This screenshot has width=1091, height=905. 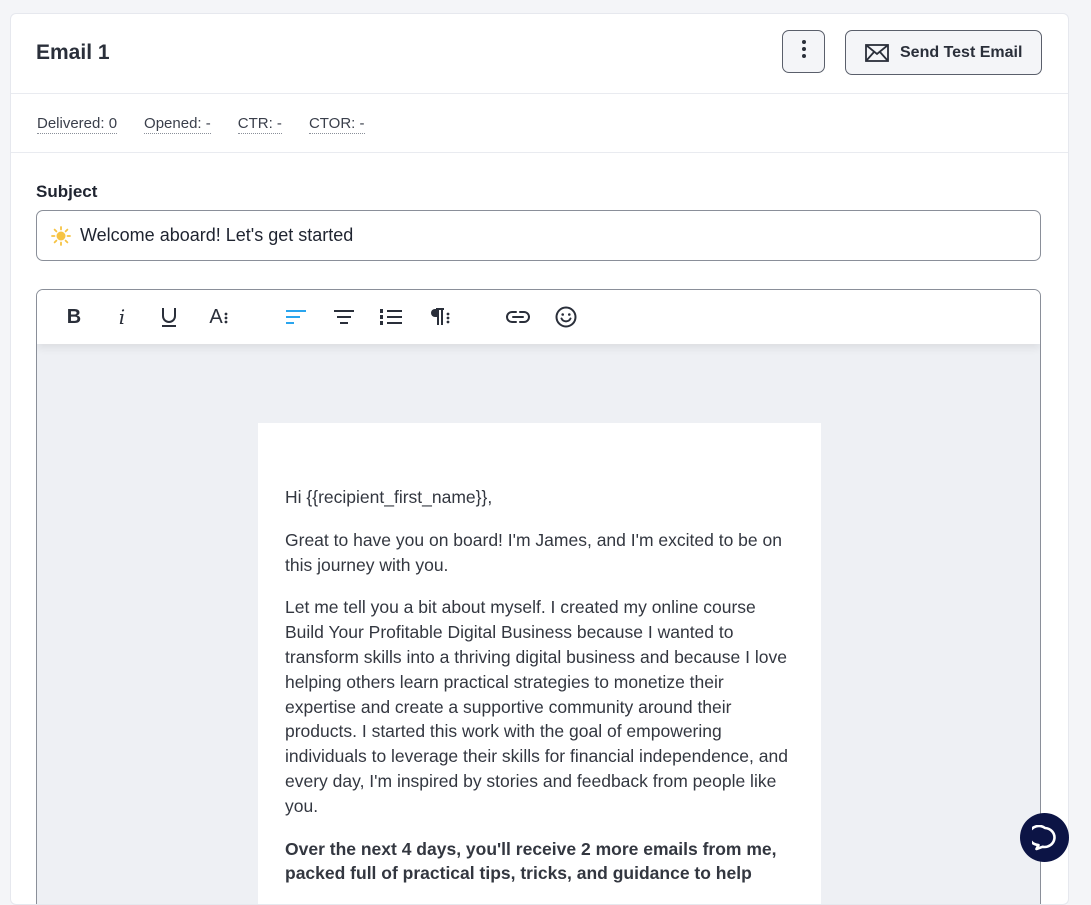 What do you see at coordinates (61, 235) in the screenshot?
I see `sun-icon` at bounding box center [61, 235].